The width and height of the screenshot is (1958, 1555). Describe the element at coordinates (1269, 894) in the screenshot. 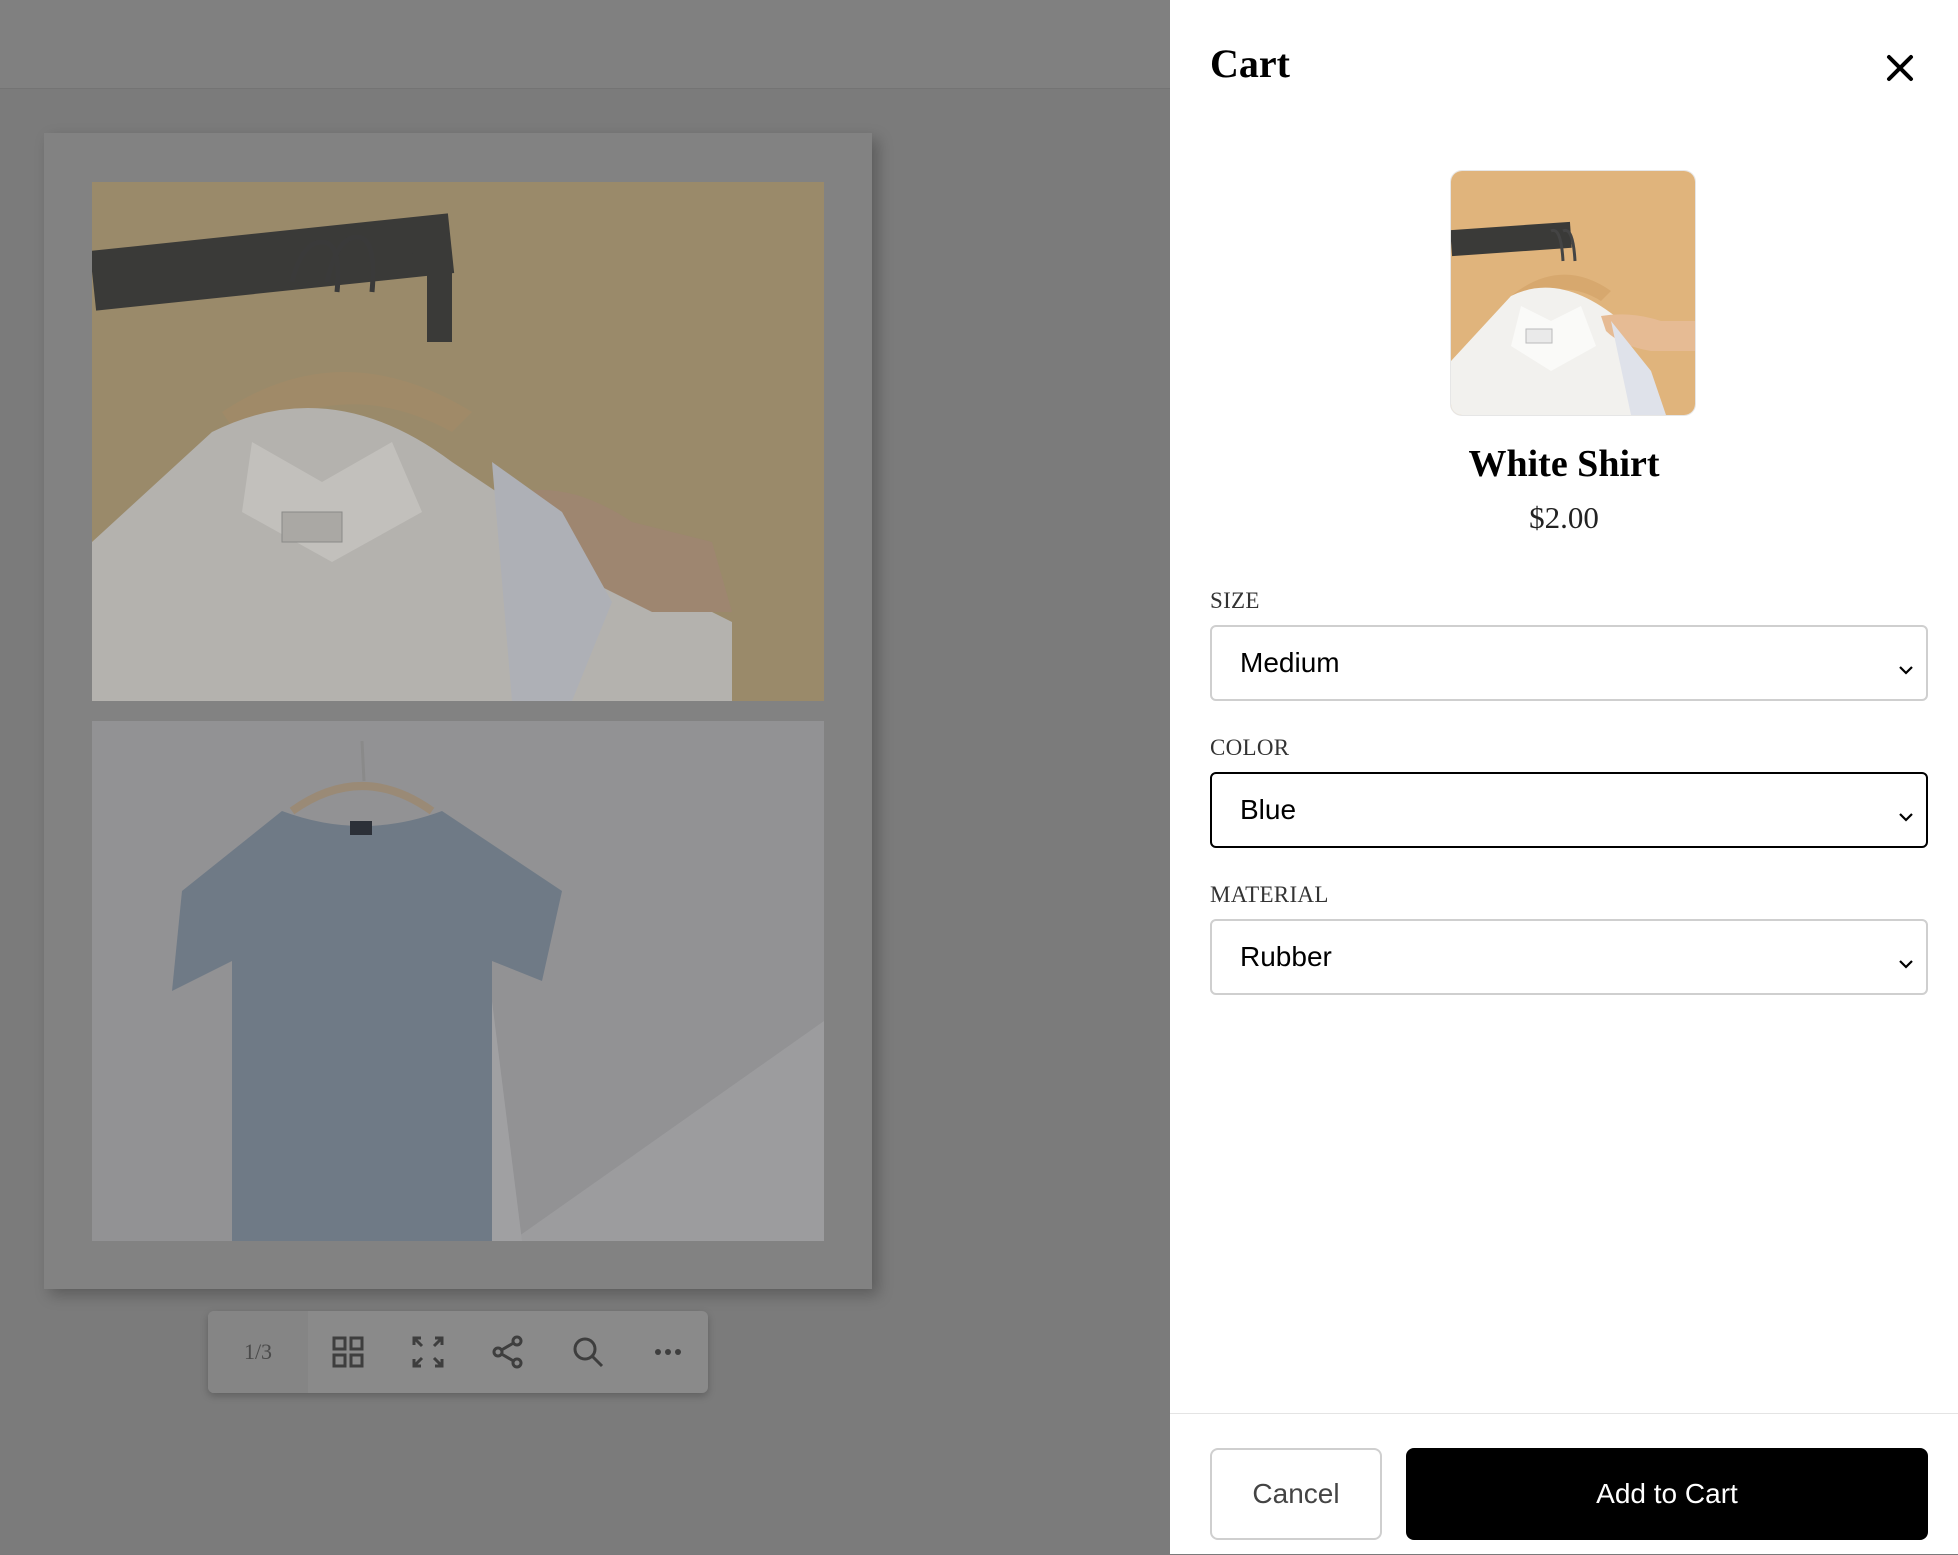

I see `material-label: MATERIAL` at that location.